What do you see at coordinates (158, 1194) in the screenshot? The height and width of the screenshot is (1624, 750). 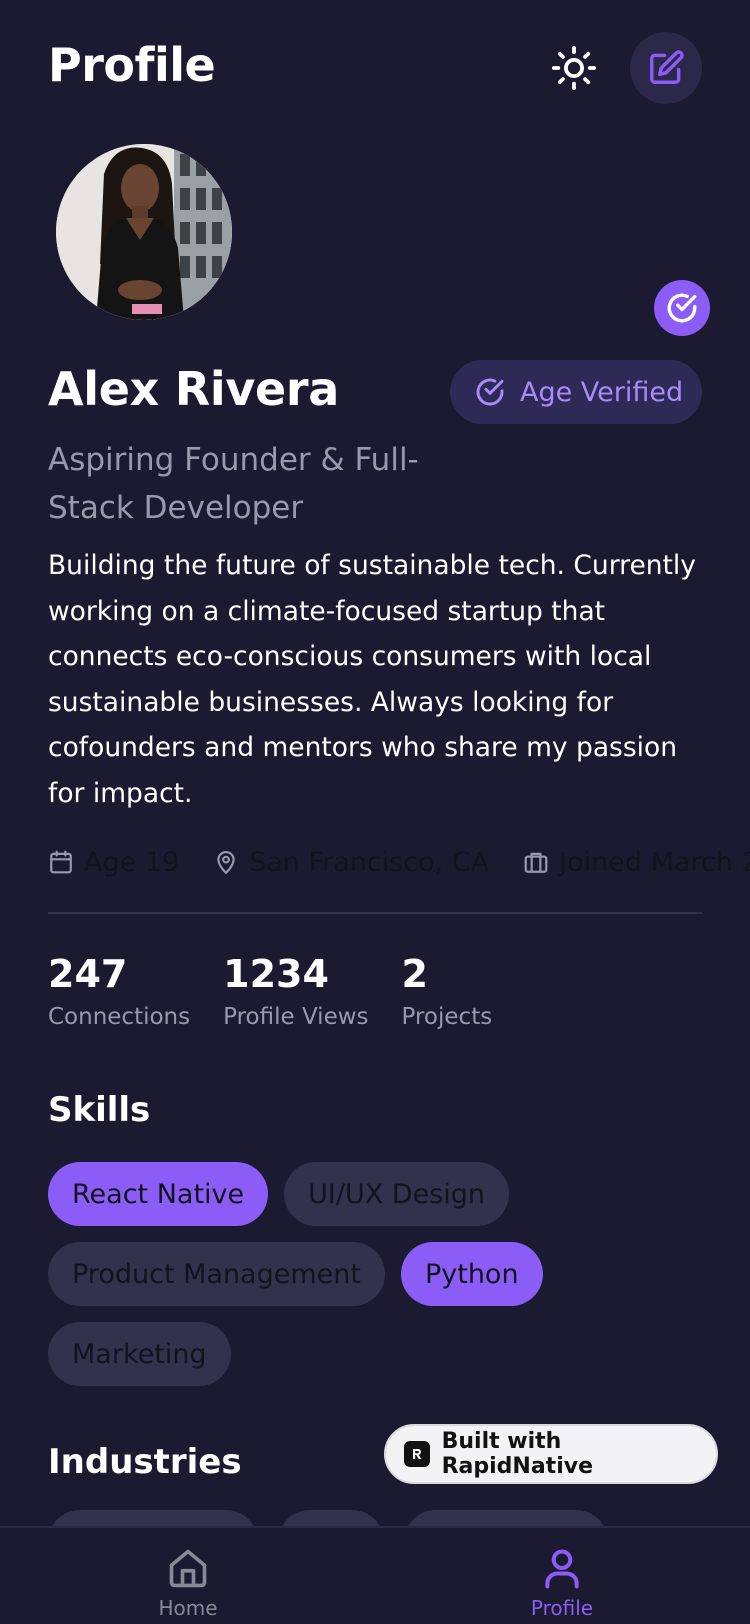 I see `skill-chip-react-native: React Native` at bounding box center [158, 1194].